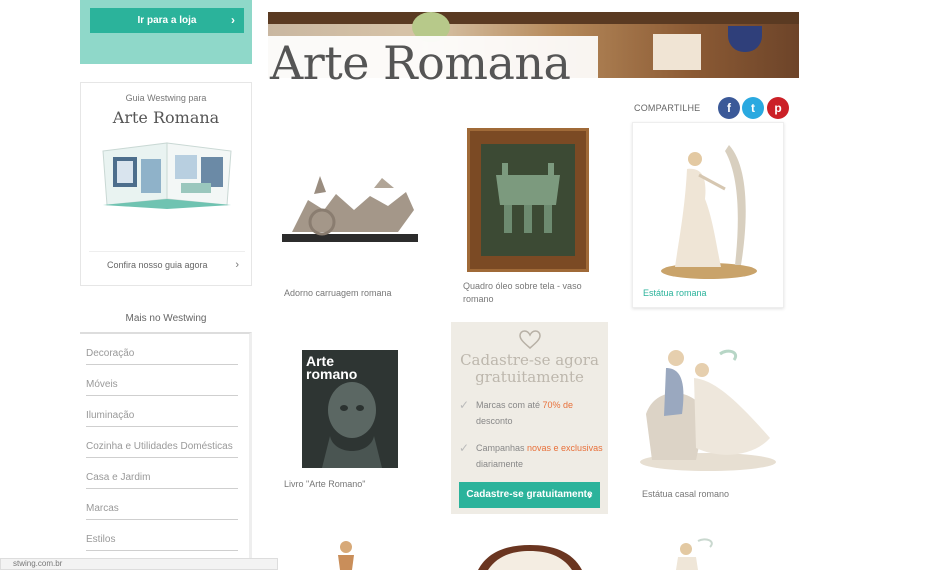 The height and width of the screenshot is (570, 928). What do you see at coordinates (677, 52) in the screenshot?
I see `hero-box` at bounding box center [677, 52].